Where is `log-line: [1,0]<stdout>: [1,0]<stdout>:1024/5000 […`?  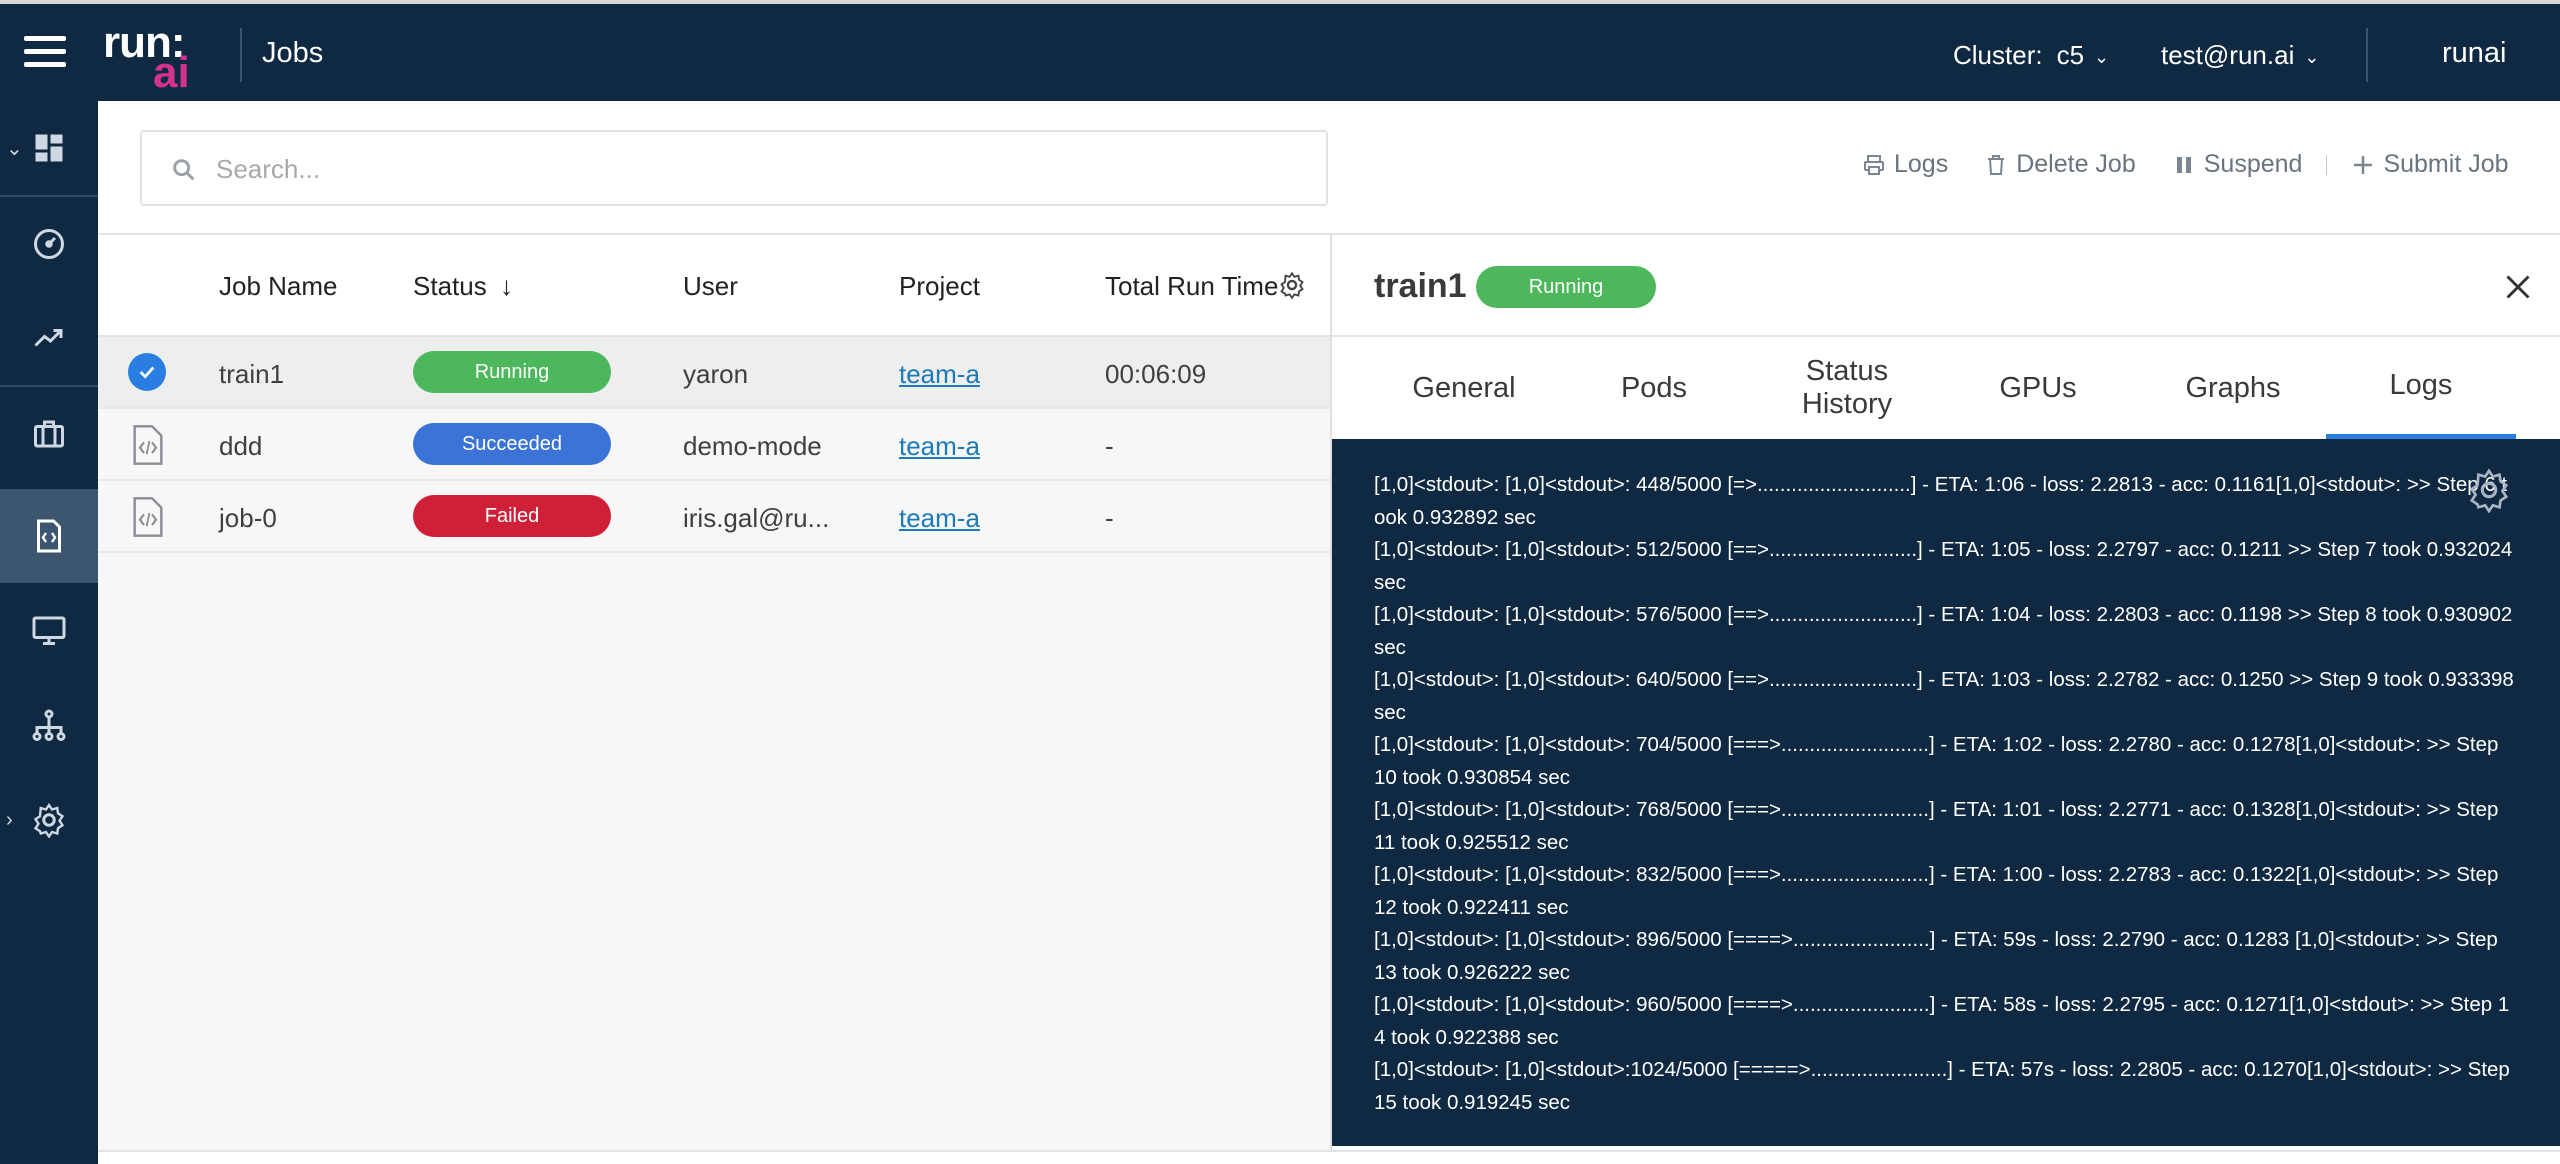 log-line: [1,0]<stdout>: [1,0]<stdout>:1024/5000 [… is located at coordinates (1942, 1086).